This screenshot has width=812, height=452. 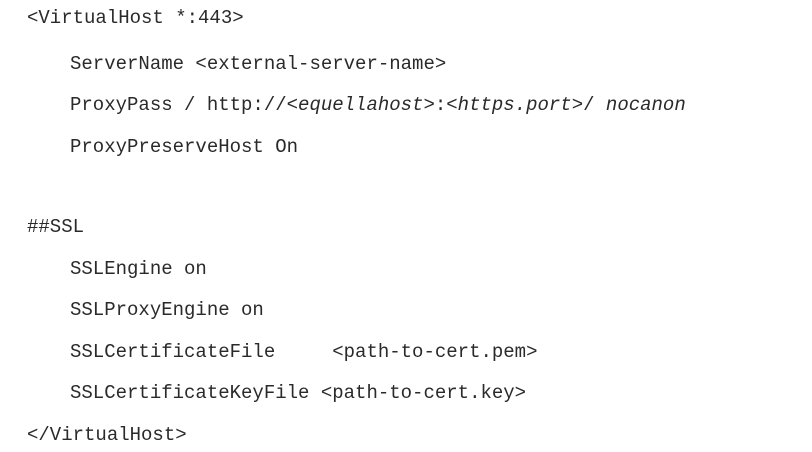 What do you see at coordinates (178, 105) in the screenshot?
I see `proxy-pass-prefix: ProxyPass / http://` at bounding box center [178, 105].